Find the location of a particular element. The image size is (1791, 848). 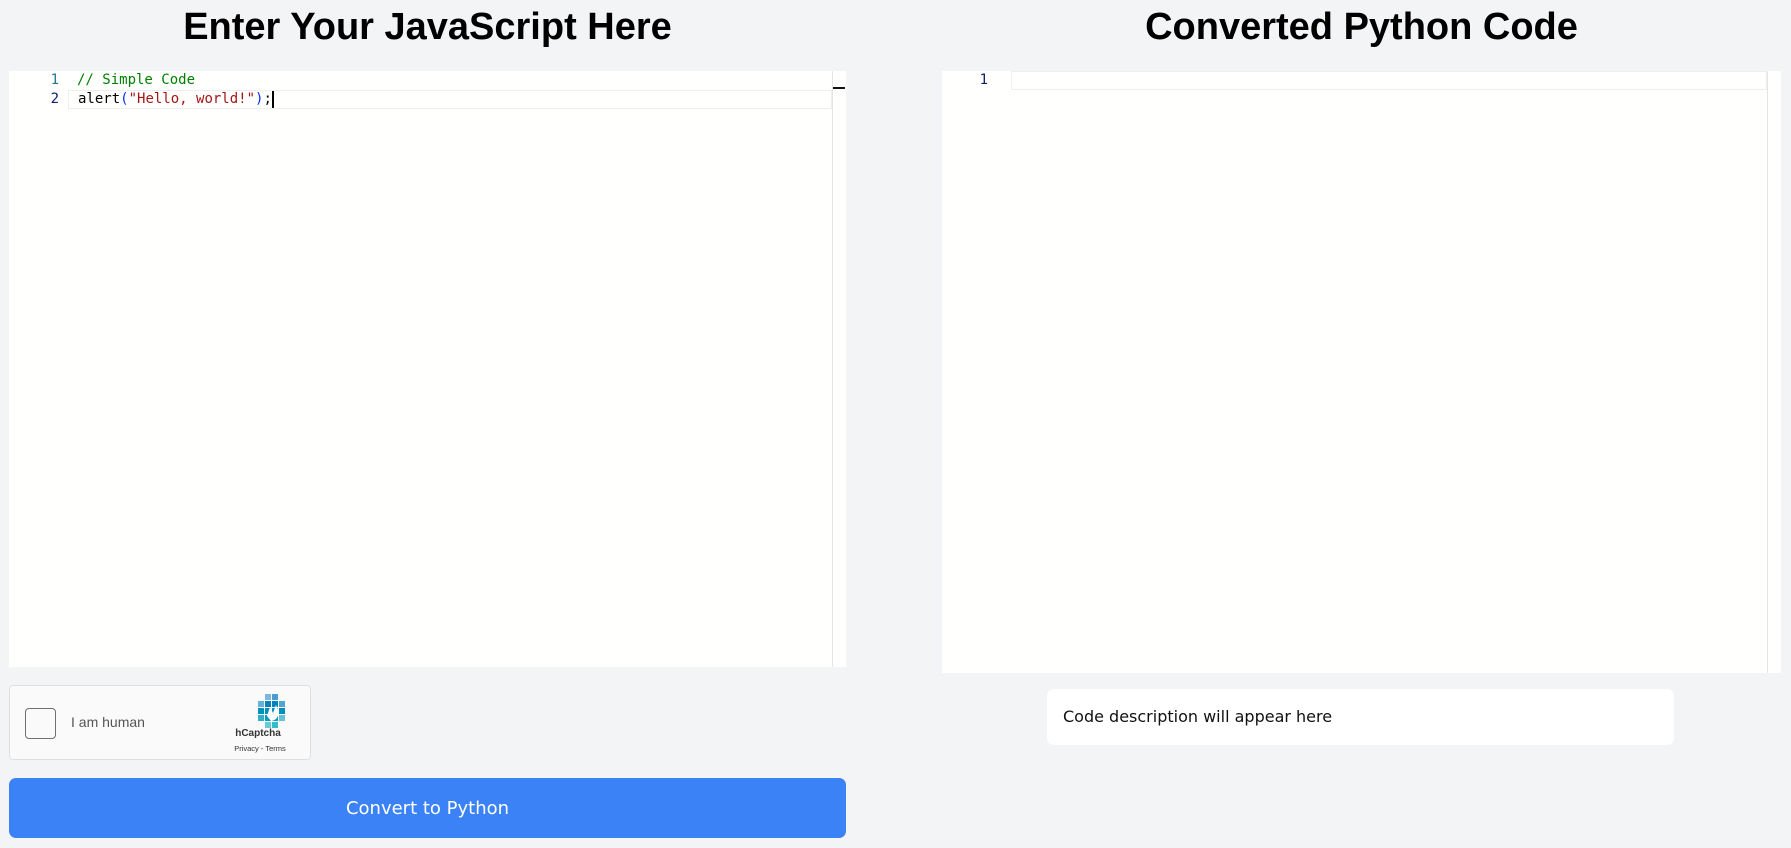

input-title: Enter Your JavaScript Here is located at coordinates (427, 27).